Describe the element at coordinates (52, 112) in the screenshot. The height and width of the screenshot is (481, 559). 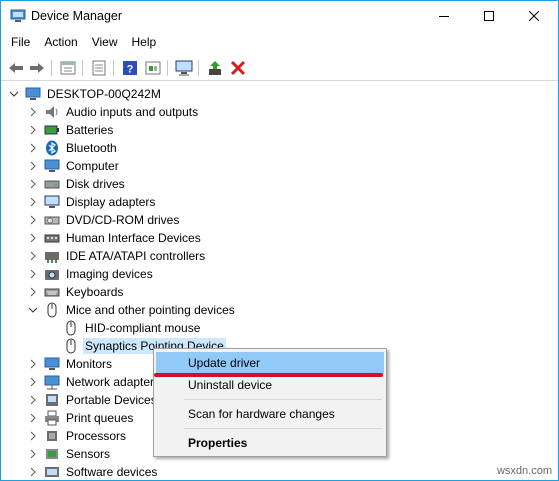
I see `speaker-icon` at that location.